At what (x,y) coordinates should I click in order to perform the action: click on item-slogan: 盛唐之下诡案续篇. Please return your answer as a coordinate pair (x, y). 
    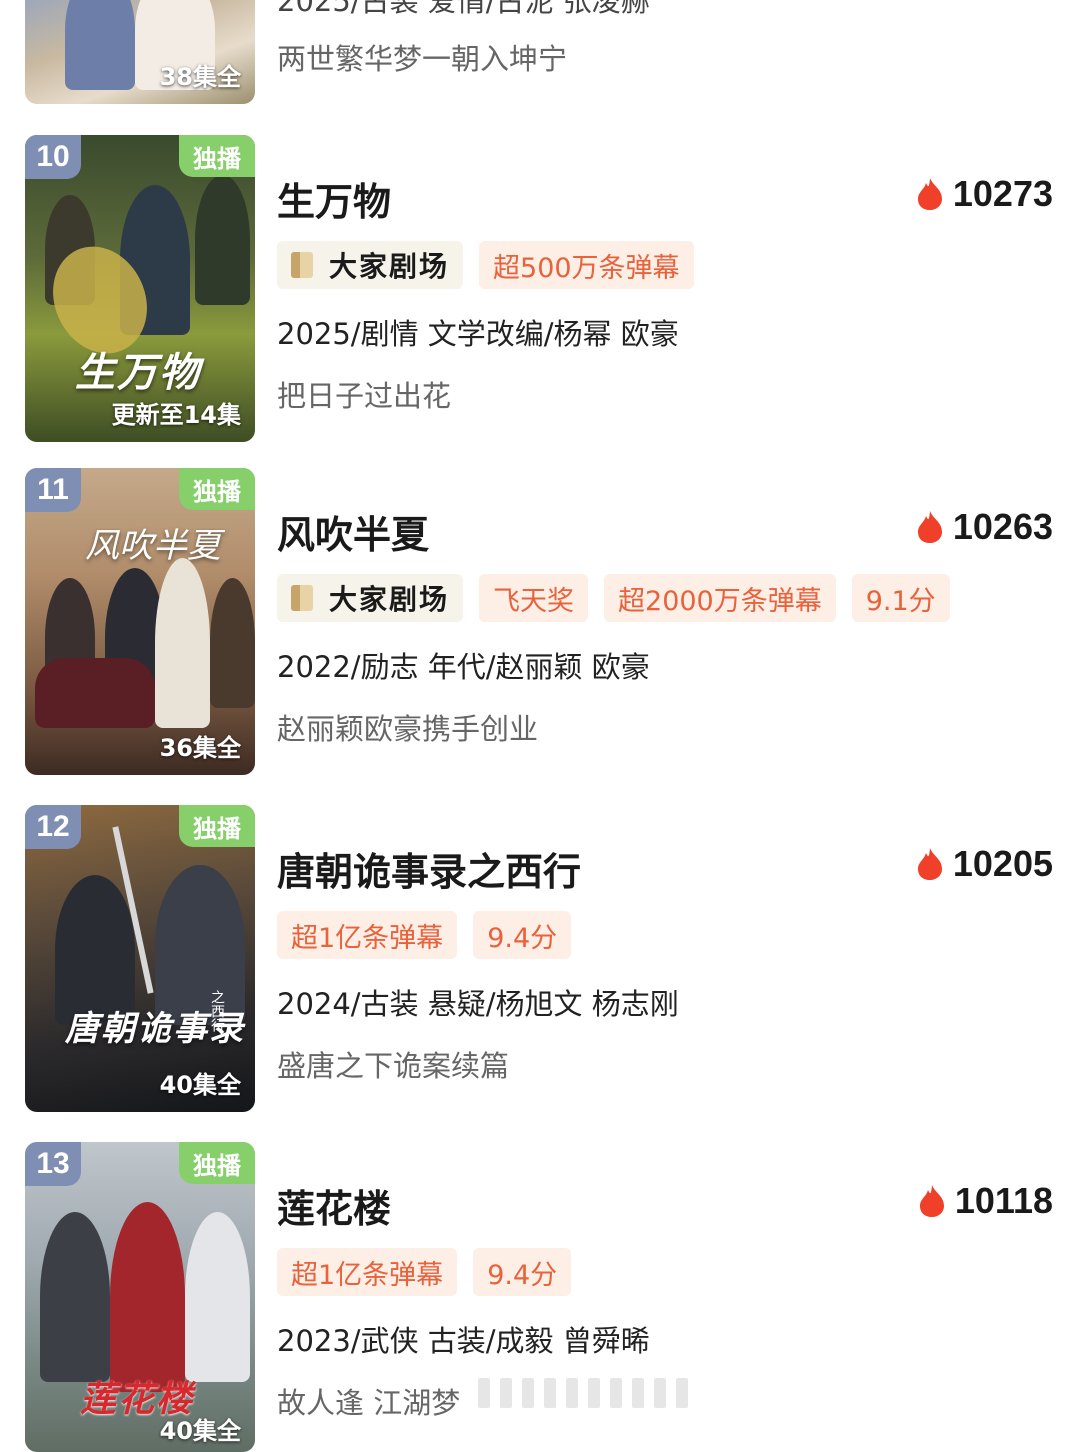
    Looking at the image, I should click on (393, 1066).